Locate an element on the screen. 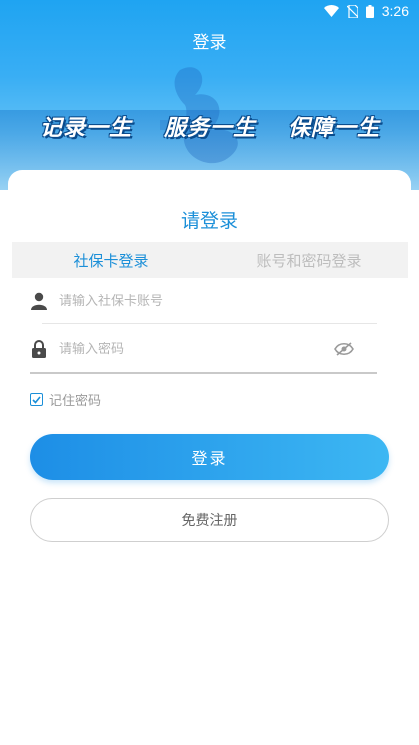 This screenshot has width=419, height=745. checkmark-icon is located at coordinates (36, 399).